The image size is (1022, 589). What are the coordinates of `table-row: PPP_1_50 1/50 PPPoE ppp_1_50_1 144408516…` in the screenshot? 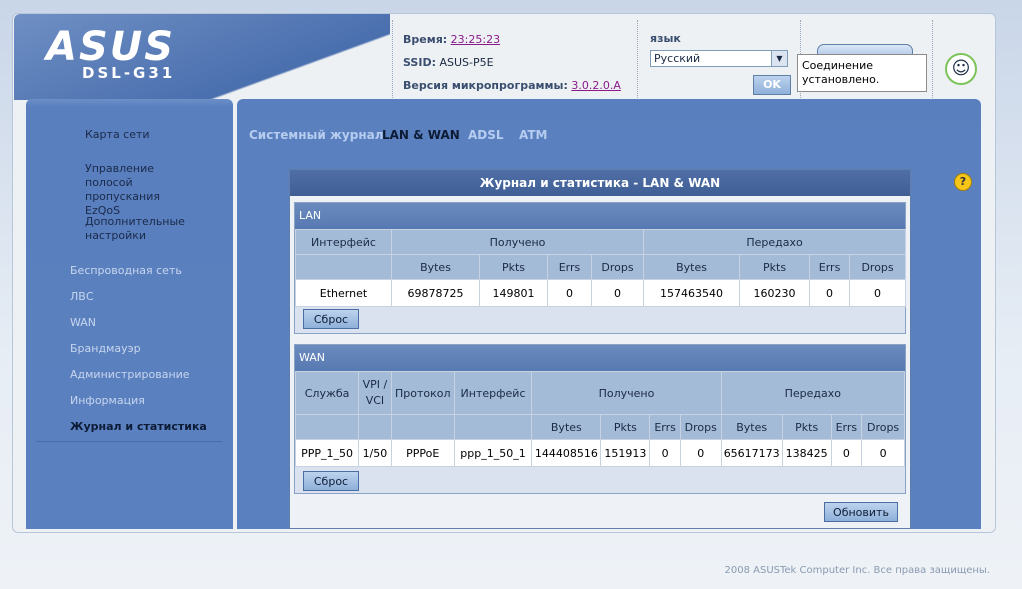 It's located at (599, 453).